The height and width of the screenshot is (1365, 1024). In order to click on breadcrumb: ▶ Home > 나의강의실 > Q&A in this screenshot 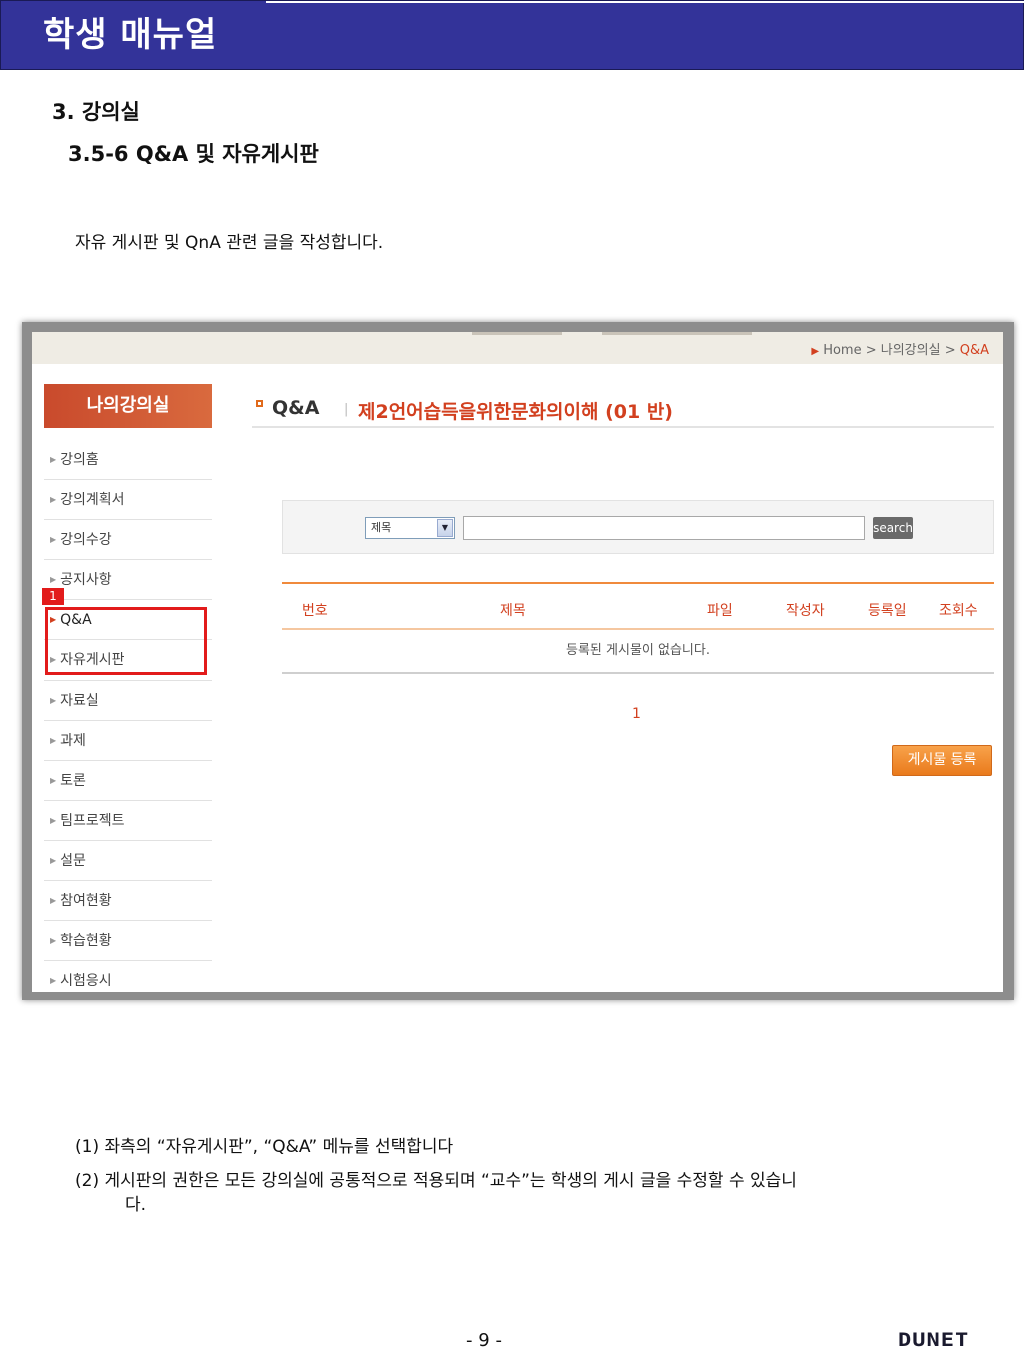, I will do `click(900, 350)`.